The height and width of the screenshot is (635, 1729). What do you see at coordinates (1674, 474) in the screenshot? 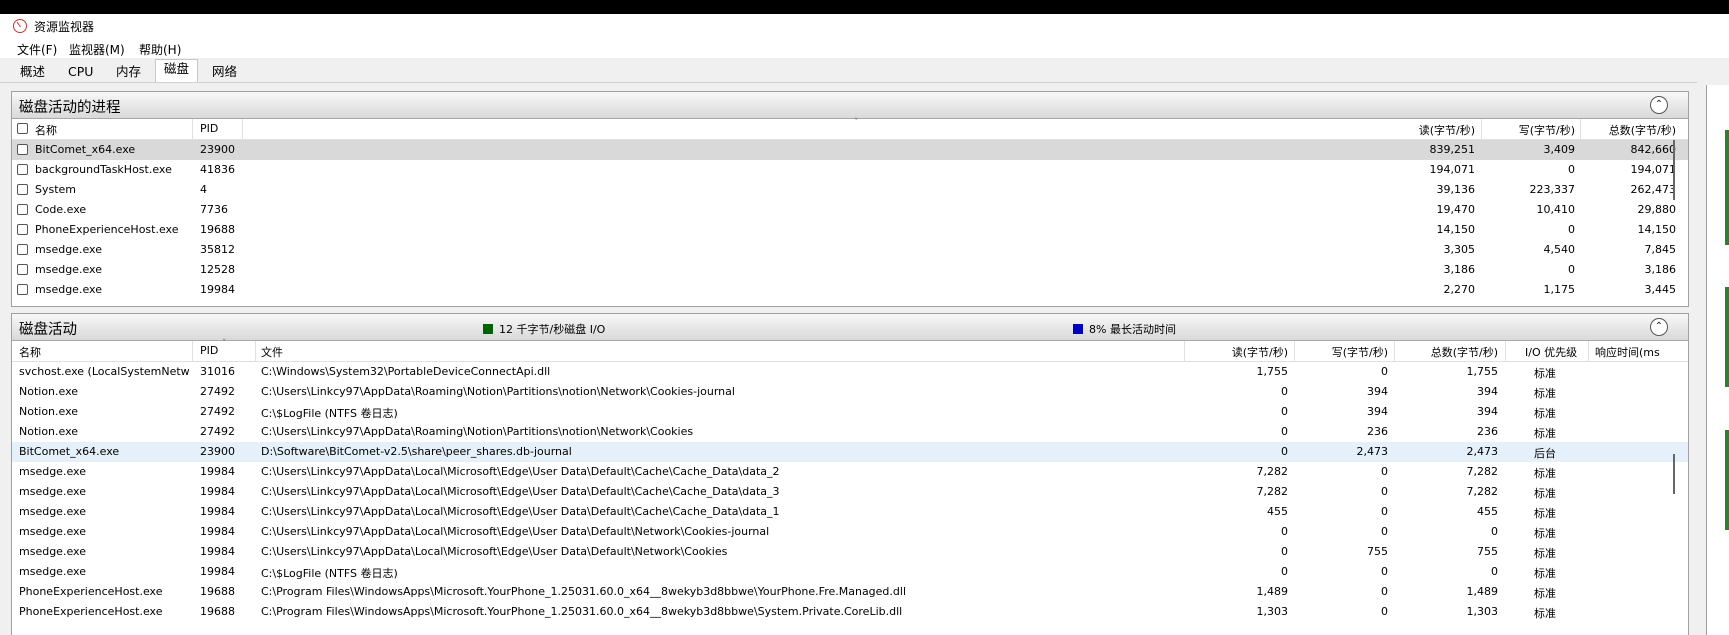
I see `activity-scrollbar` at bounding box center [1674, 474].